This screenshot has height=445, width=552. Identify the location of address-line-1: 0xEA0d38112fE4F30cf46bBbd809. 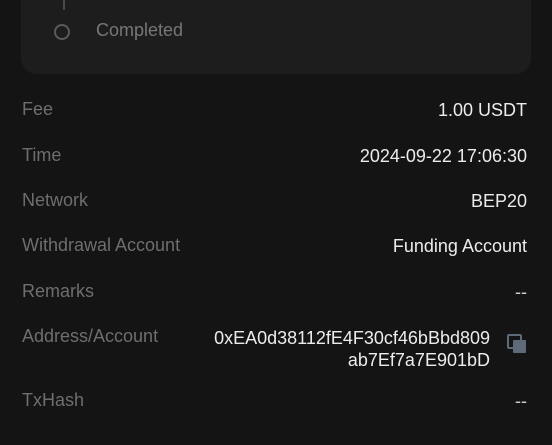
(352, 338).